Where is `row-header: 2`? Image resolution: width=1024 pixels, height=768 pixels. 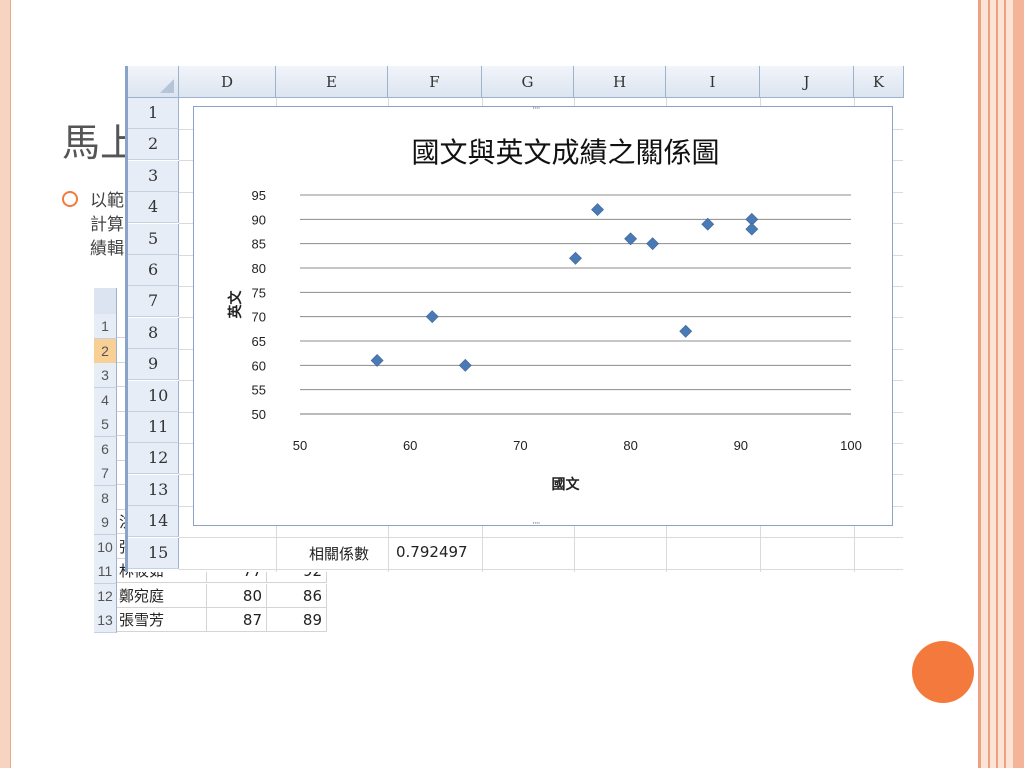
row-header: 2 is located at coordinates (153, 145).